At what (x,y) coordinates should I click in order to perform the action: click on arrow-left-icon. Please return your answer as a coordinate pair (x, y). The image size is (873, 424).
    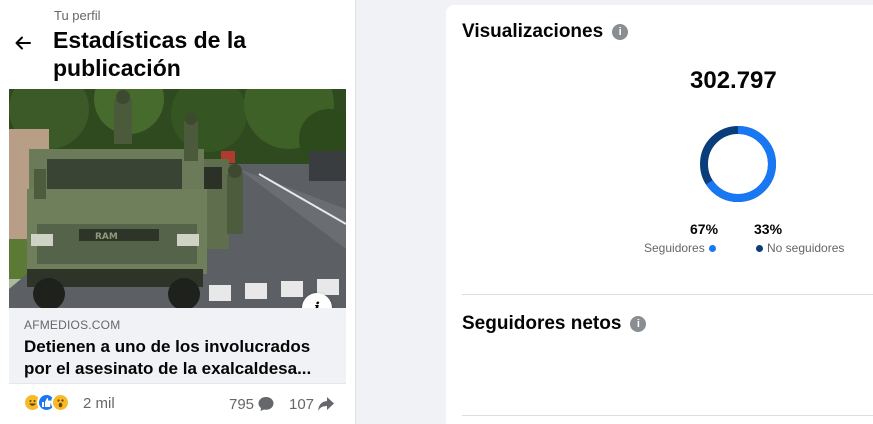
    Looking at the image, I should click on (23, 43).